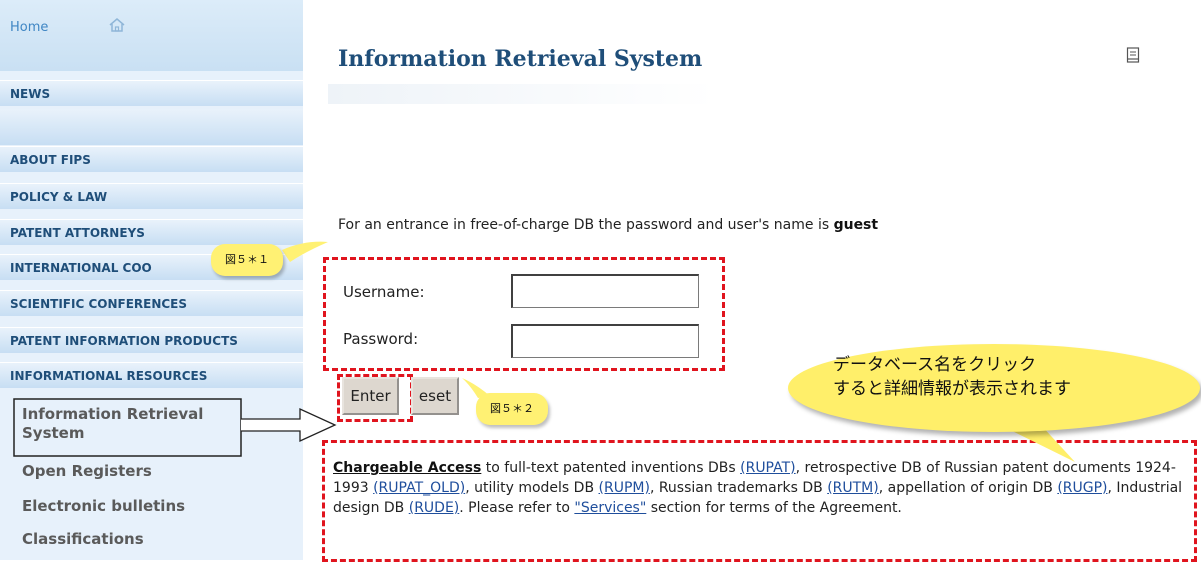  Describe the element at coordinates (512, 409) in the screenshot. I see `callout-fig2: 図５＊２` at that location.